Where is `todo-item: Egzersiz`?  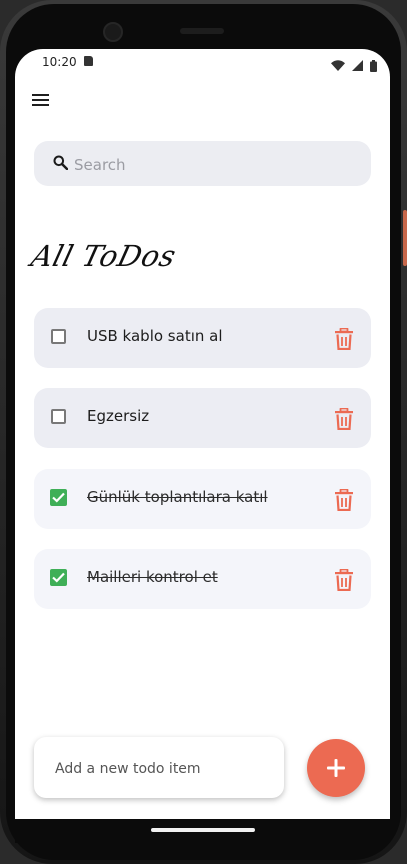
todo-item: Egzersiz is located at coordinates (202, 418).